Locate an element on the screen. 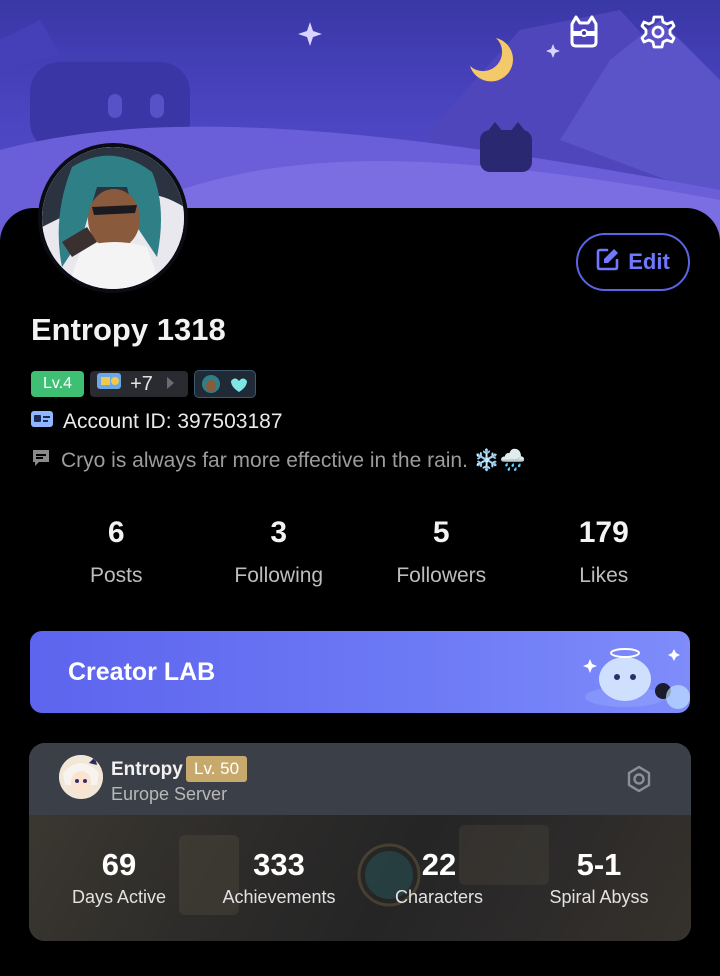 This screenshot has height=976, width=720. game-stat-label: Achievements is located at coordinates (279, 897).